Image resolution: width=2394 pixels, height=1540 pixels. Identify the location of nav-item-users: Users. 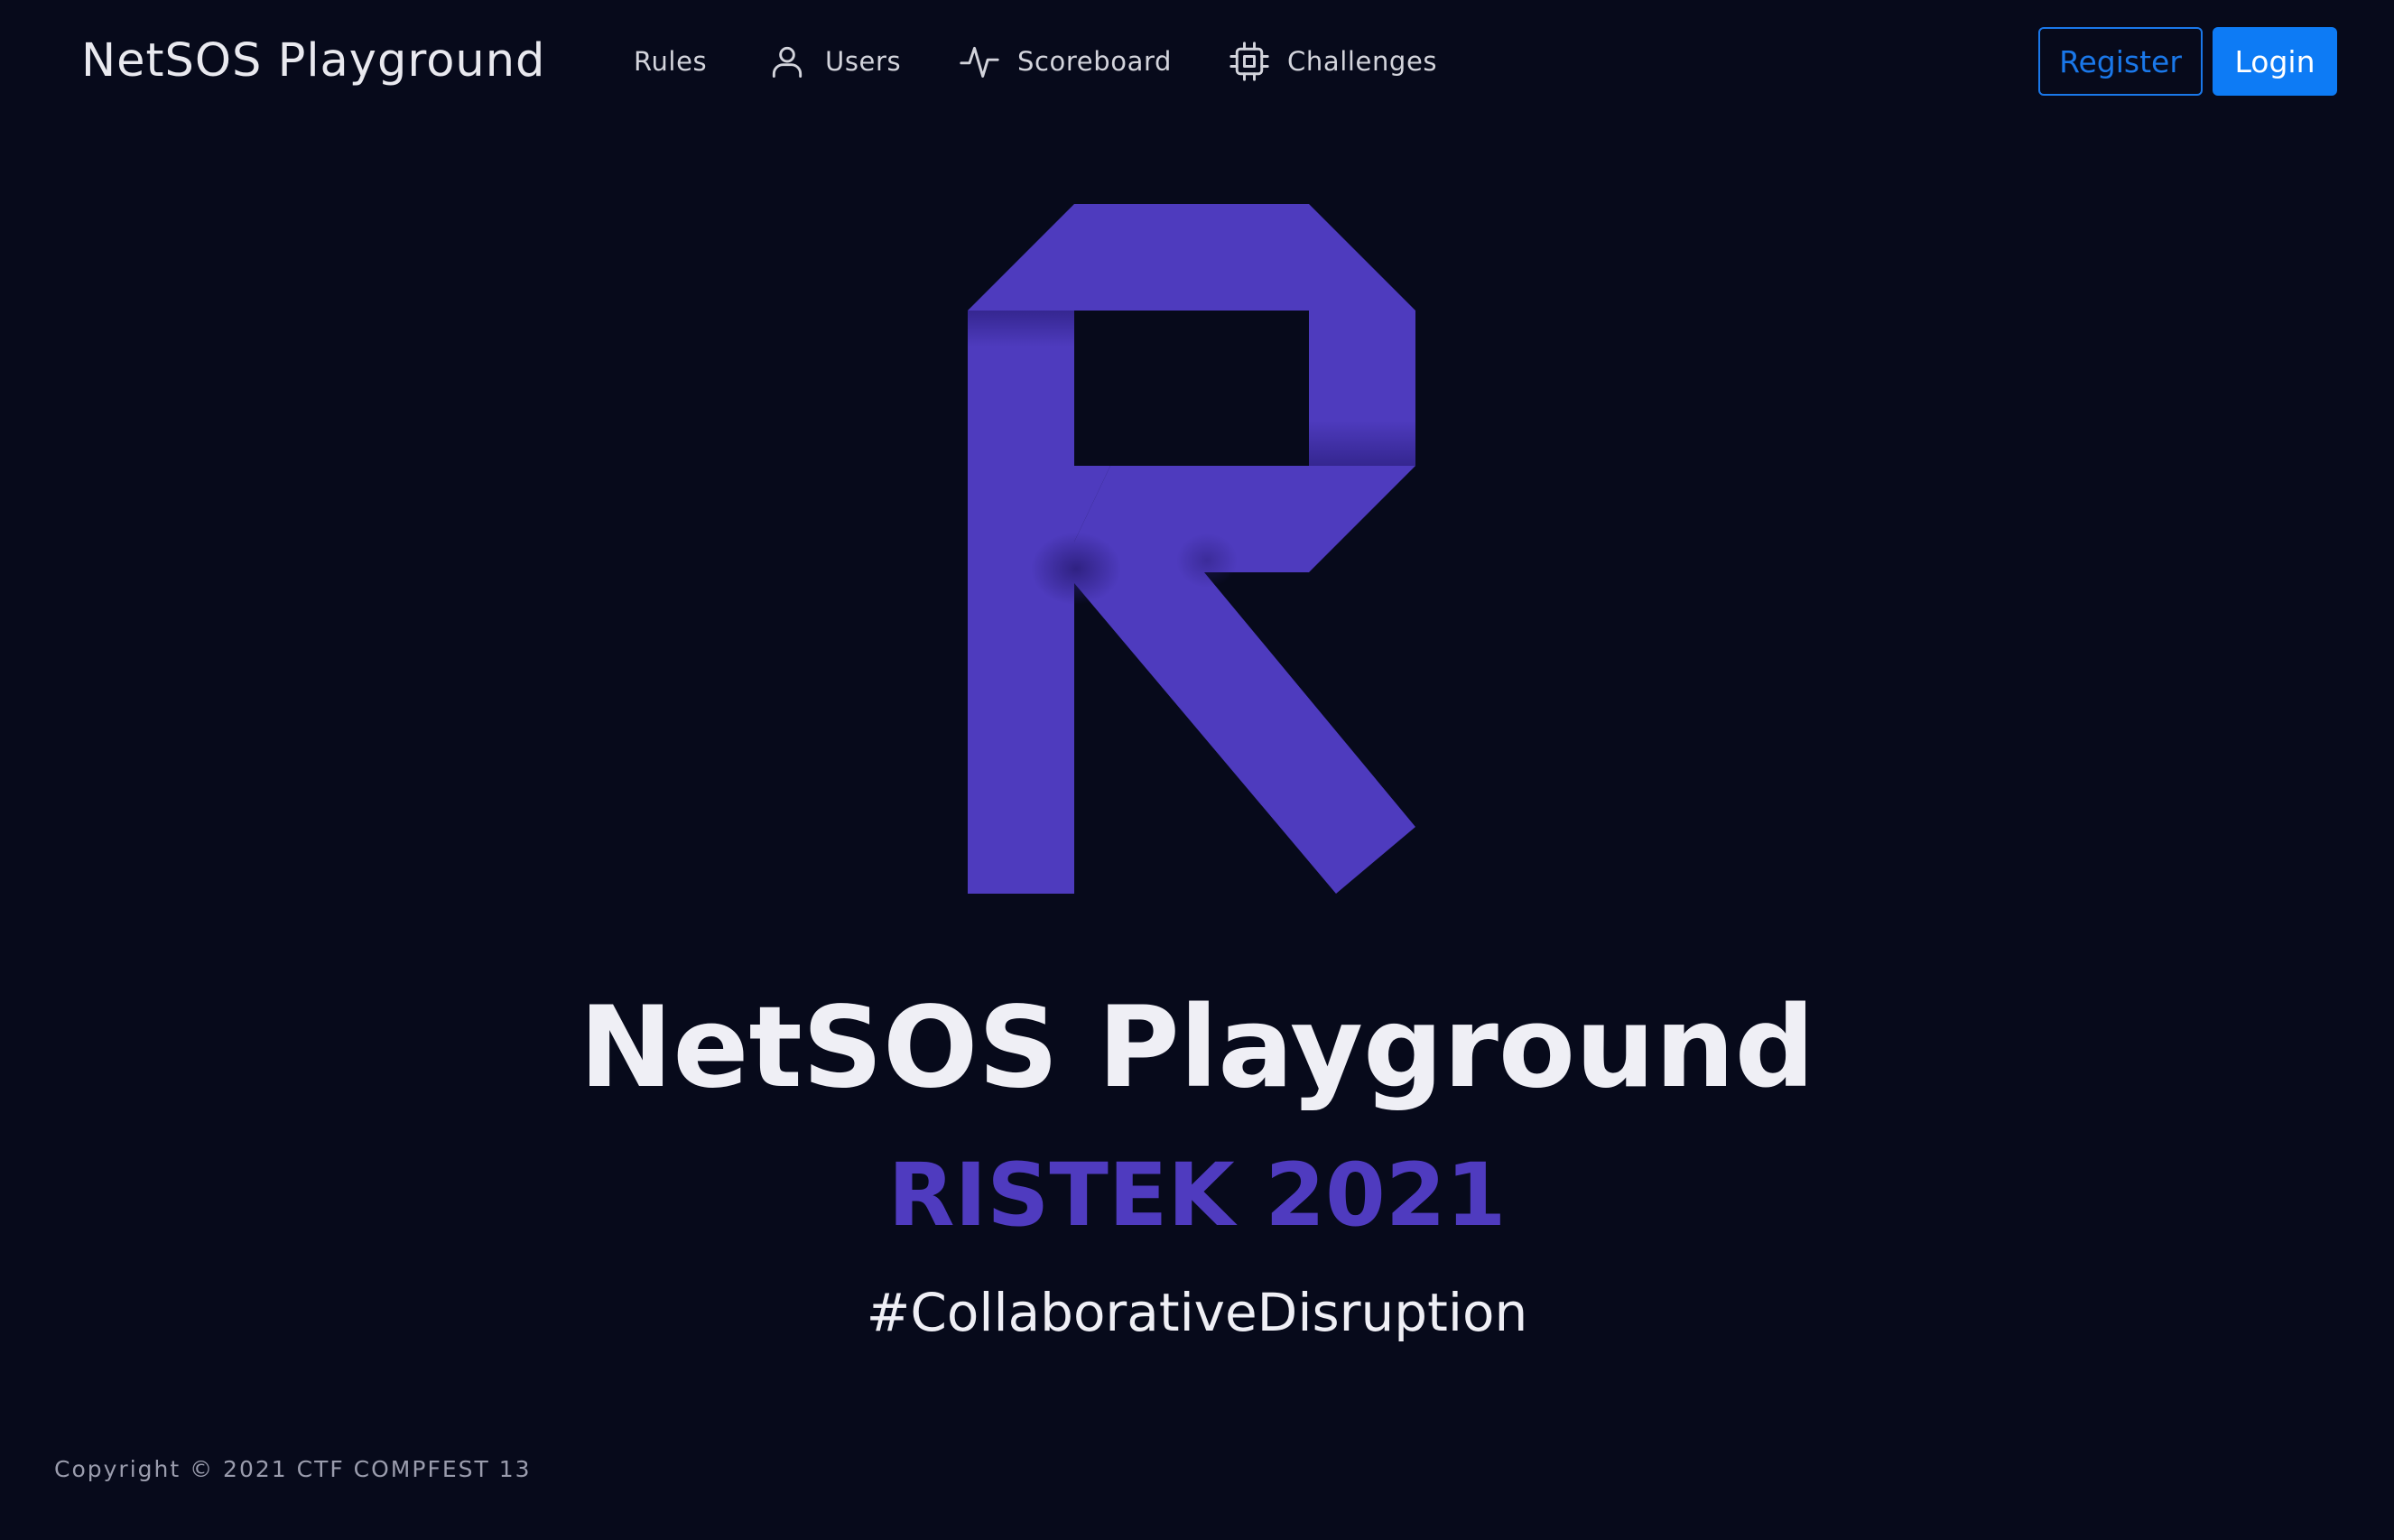
(834, 61).